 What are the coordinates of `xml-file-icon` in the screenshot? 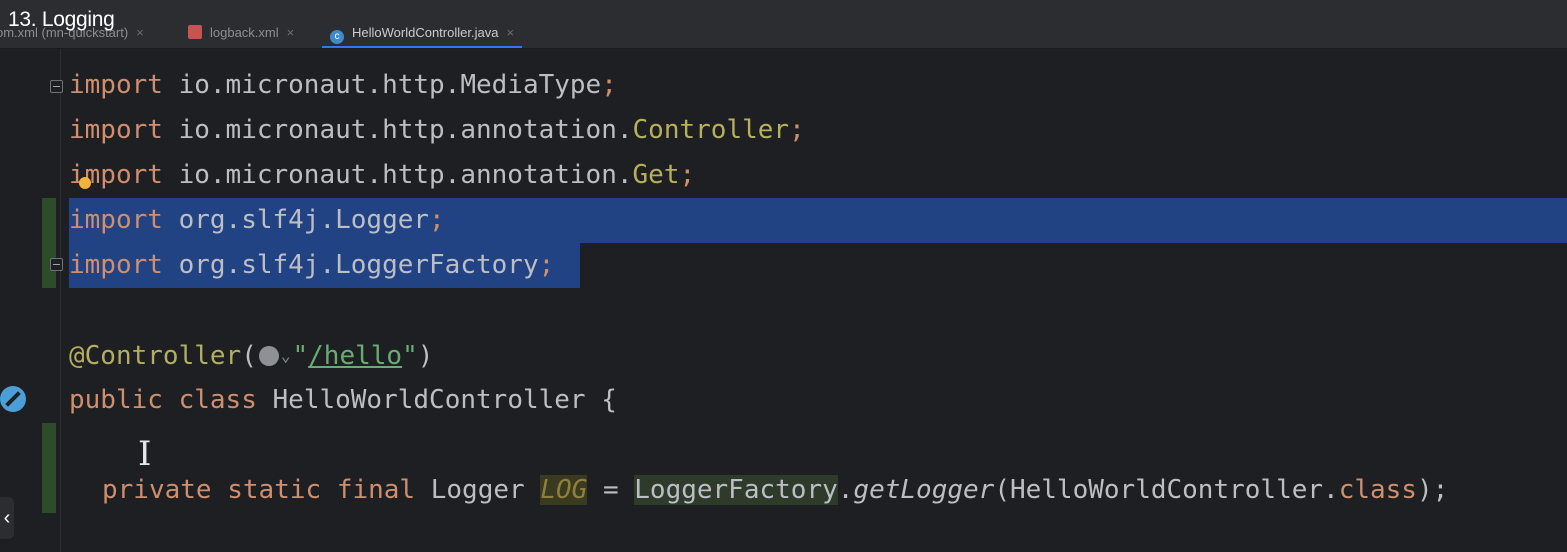 It's located at (195, 32).